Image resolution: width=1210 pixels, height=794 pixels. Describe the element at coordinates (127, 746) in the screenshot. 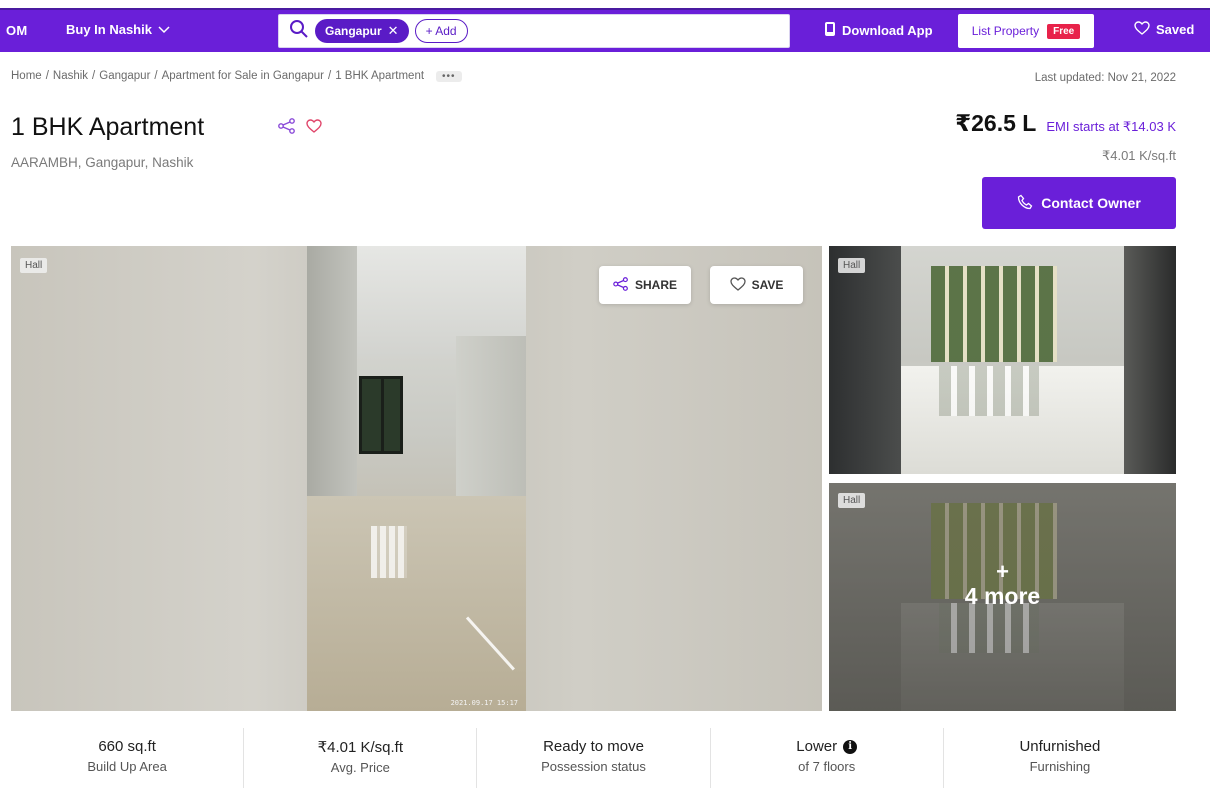

I see `stat-value: 660 sq.ft` at that location.